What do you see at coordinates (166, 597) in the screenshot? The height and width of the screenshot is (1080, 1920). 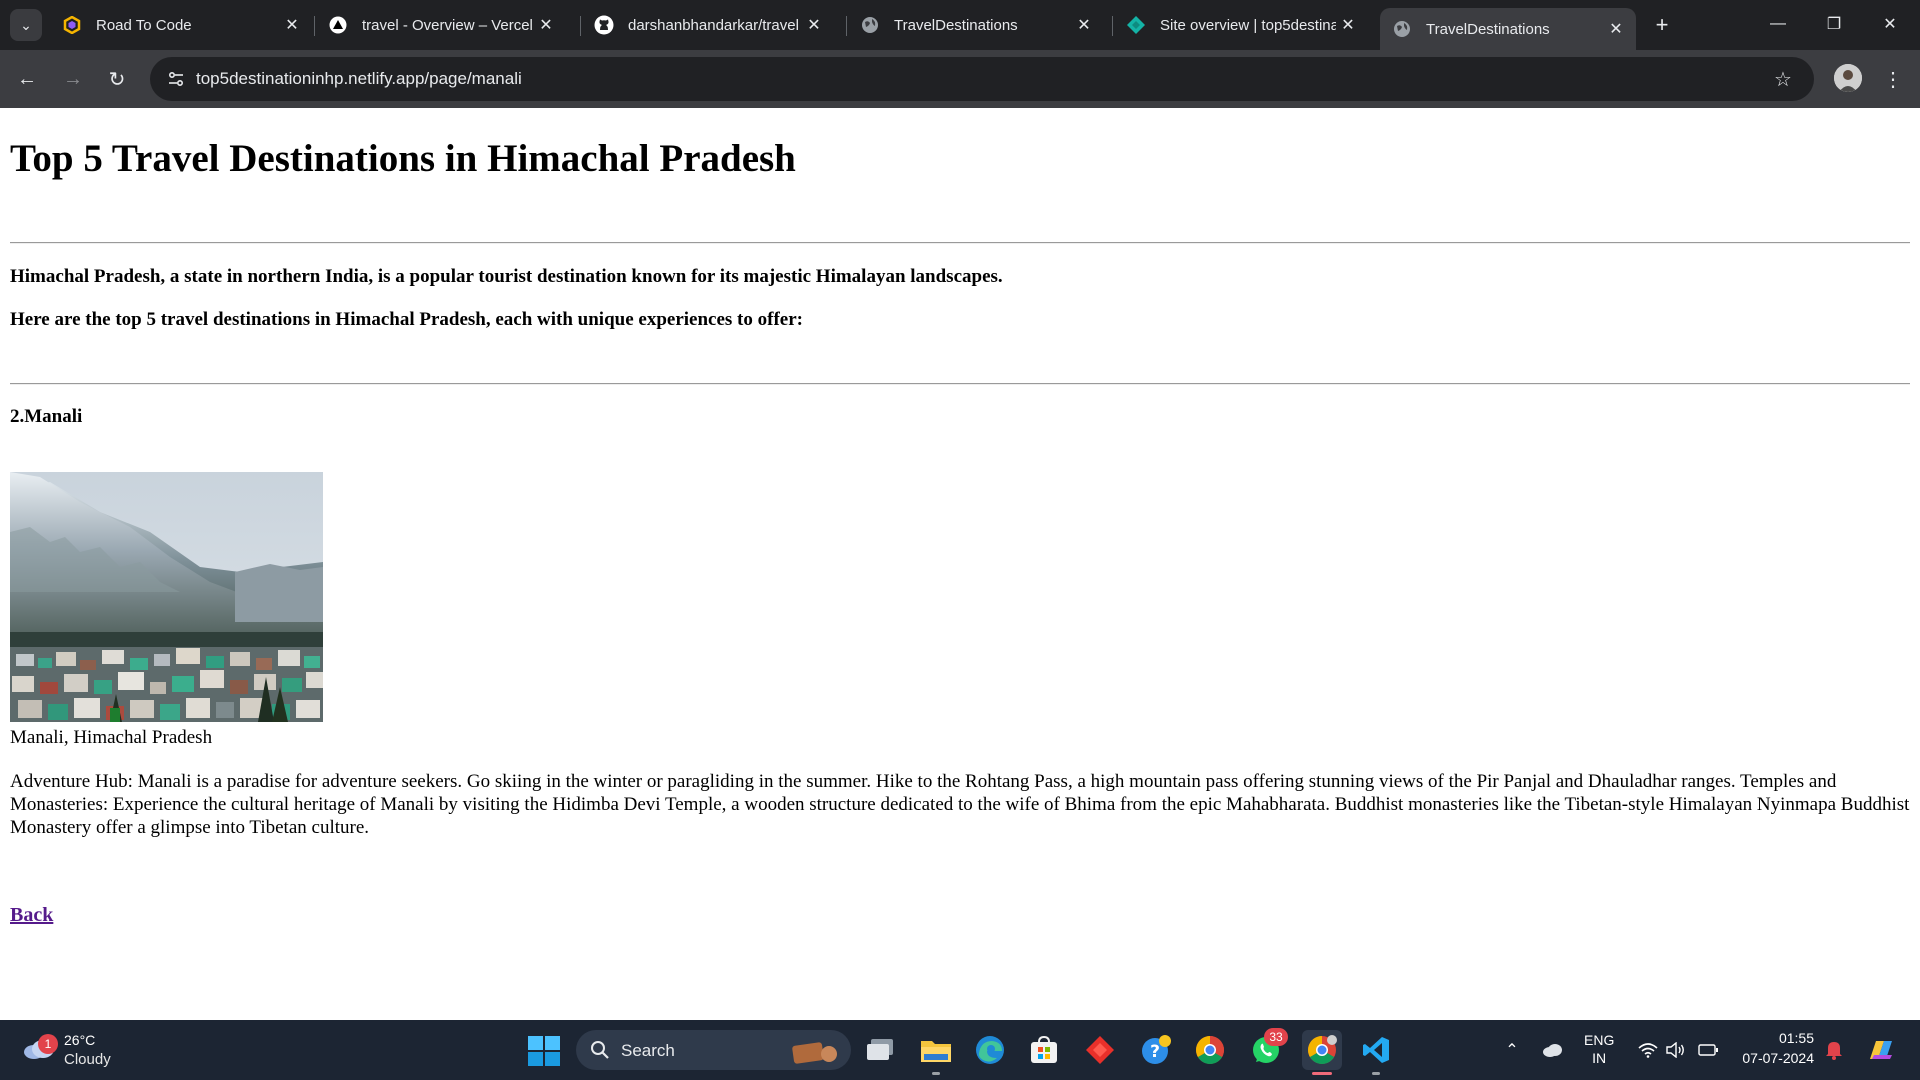 I see `manali-photo` at bounding box center [166, 597].